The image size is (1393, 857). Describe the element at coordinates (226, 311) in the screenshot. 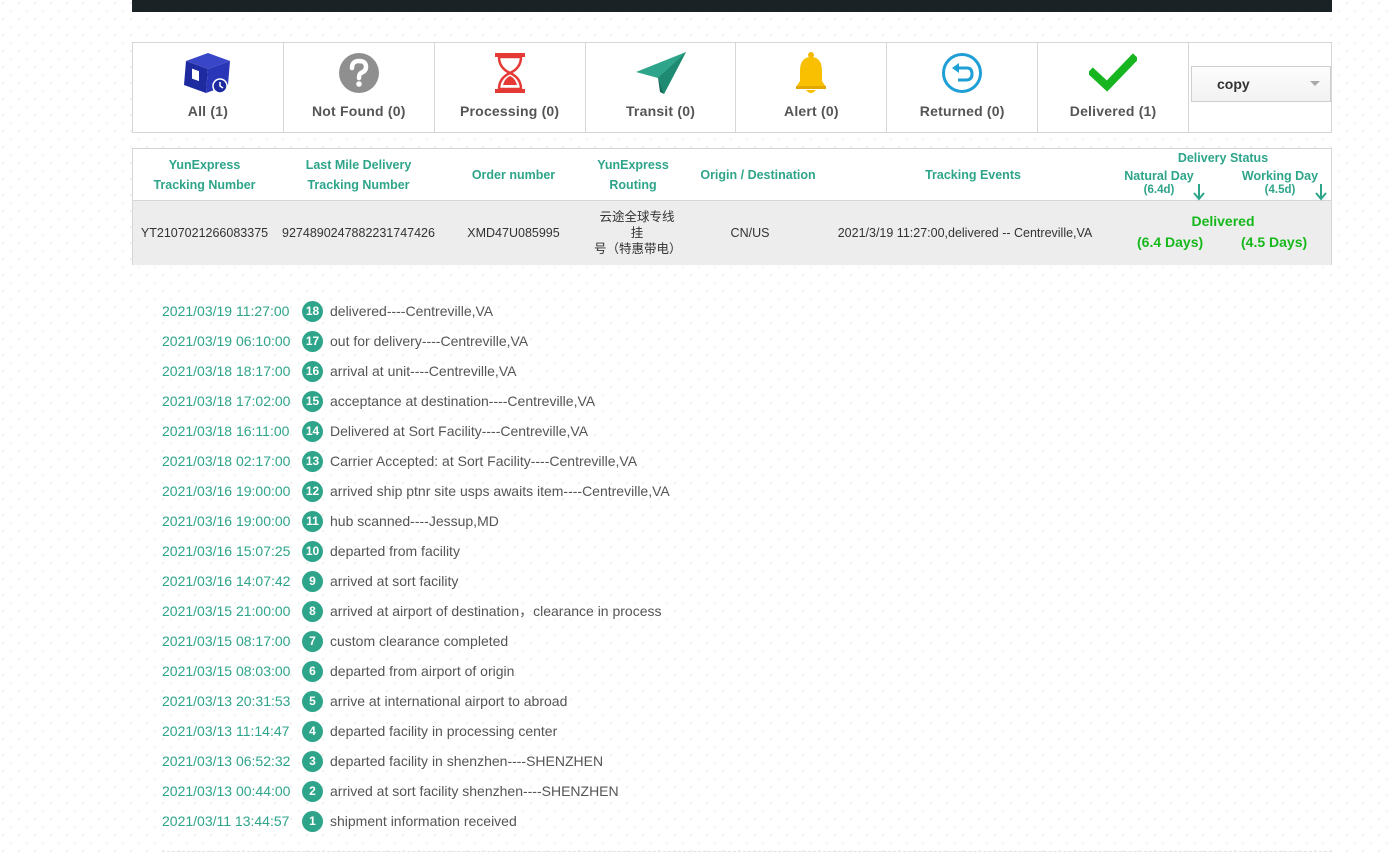

I see `event-time: 2021/03/19 11:27:00` at that location.